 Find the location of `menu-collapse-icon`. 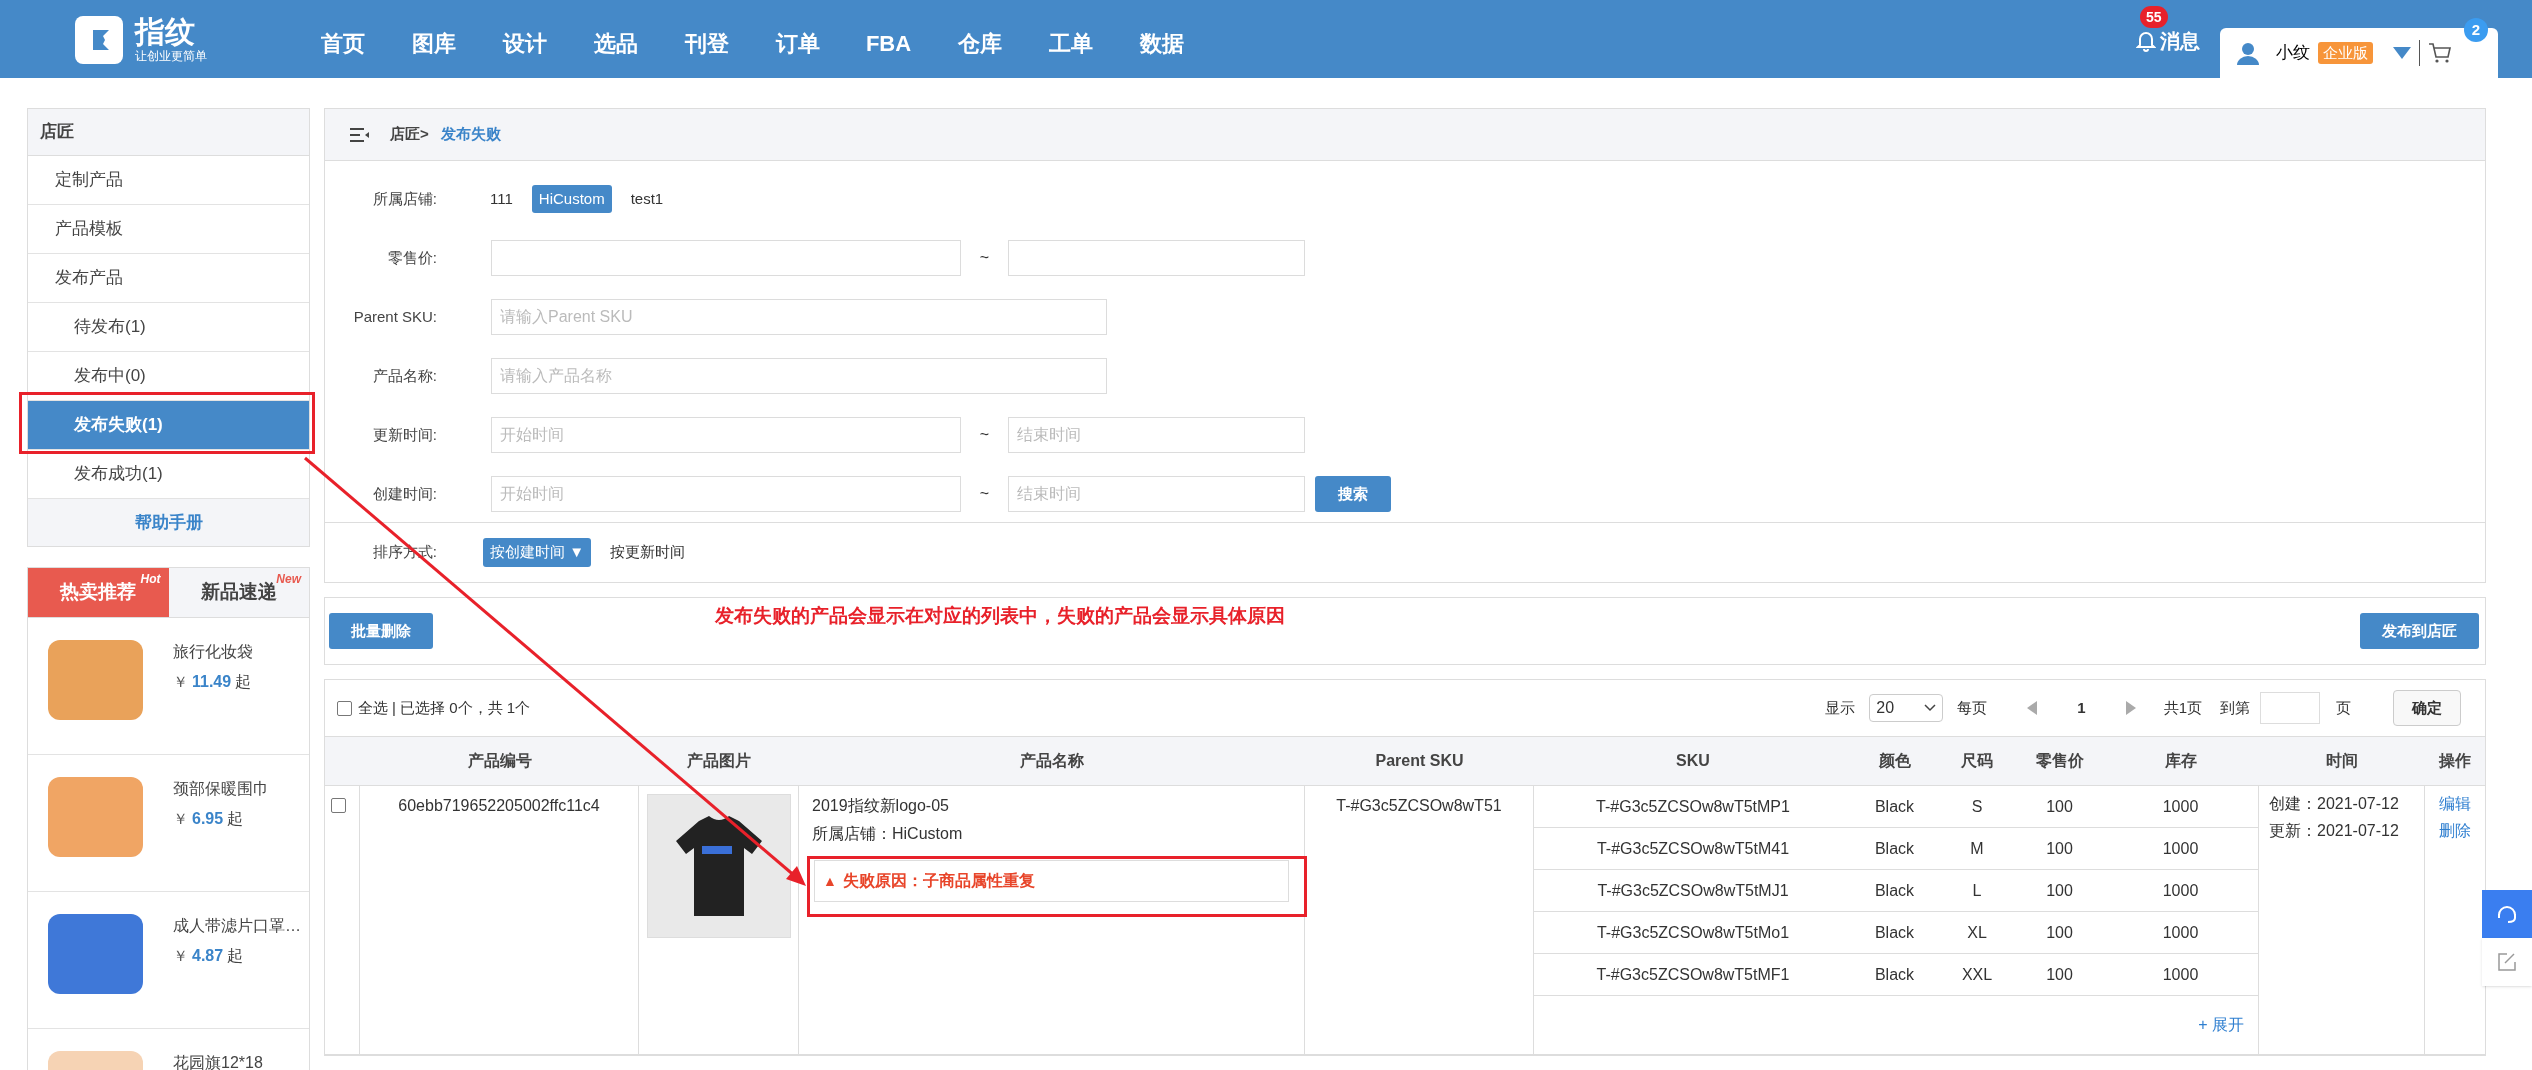

menu-collapse-icon is located at coordinates (360, 134).